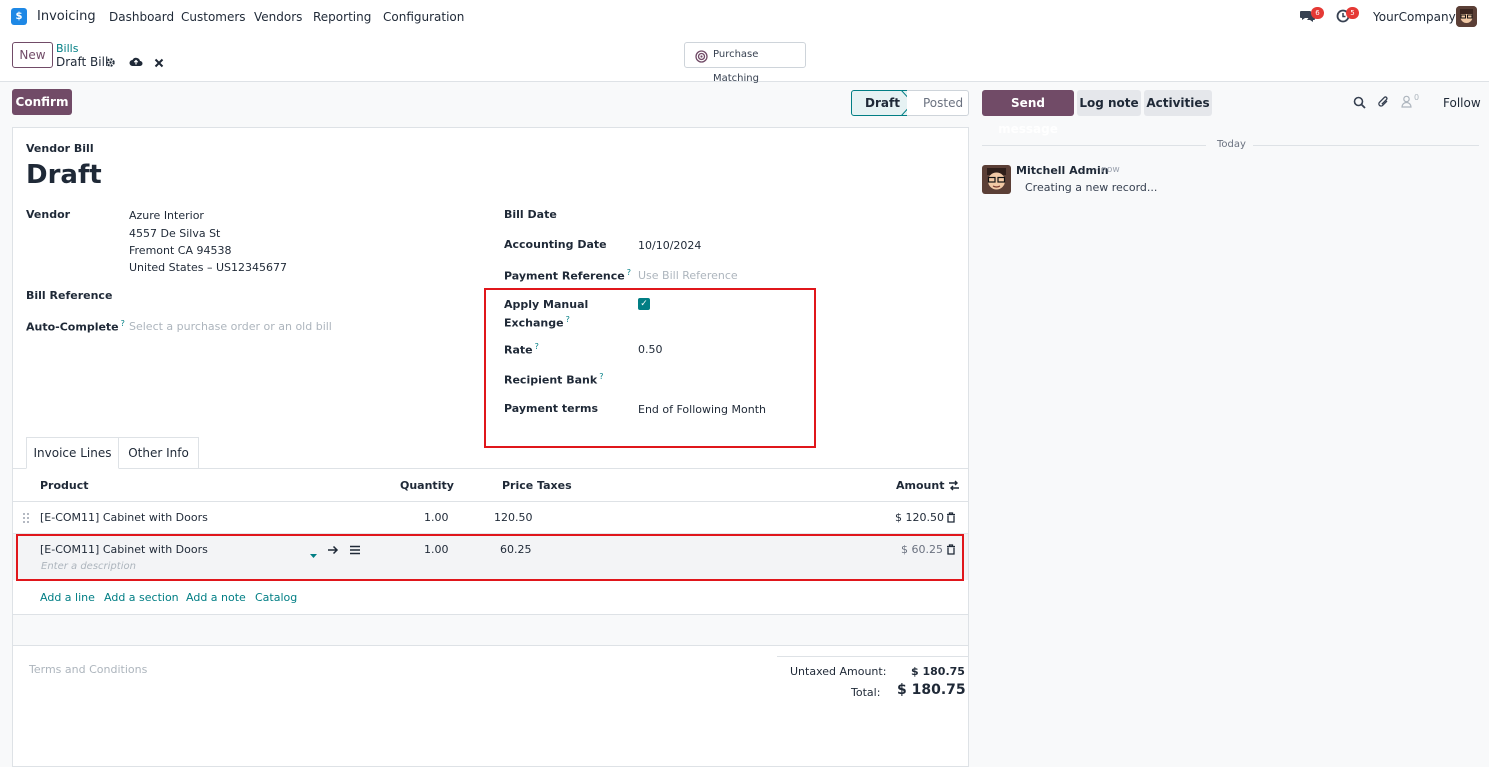 Image resolution: width=1489 pixels, height=767 pixels. Describe the element at coordinates (1406, 103) in the screenshot. I see `followers-person-icon` at that location.